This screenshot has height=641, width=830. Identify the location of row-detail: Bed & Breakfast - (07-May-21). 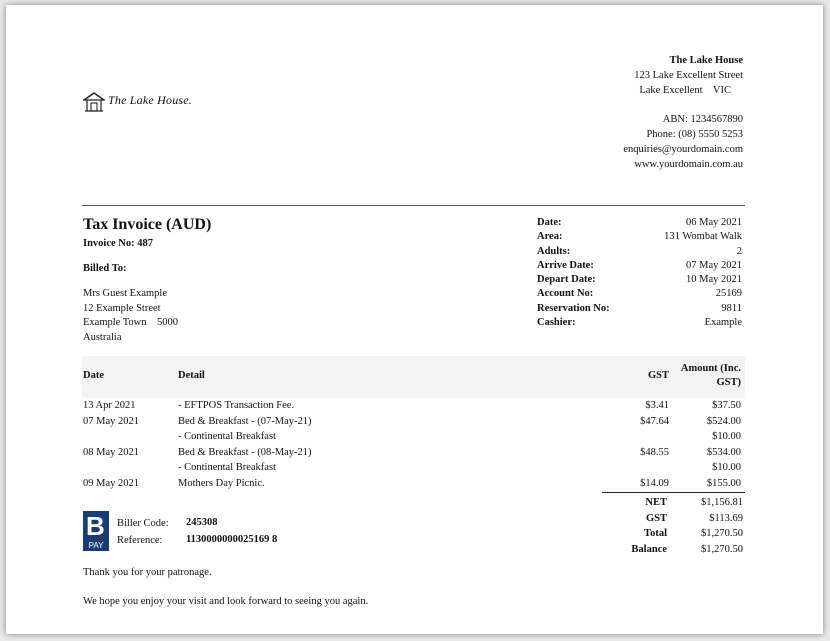
(245, 421).